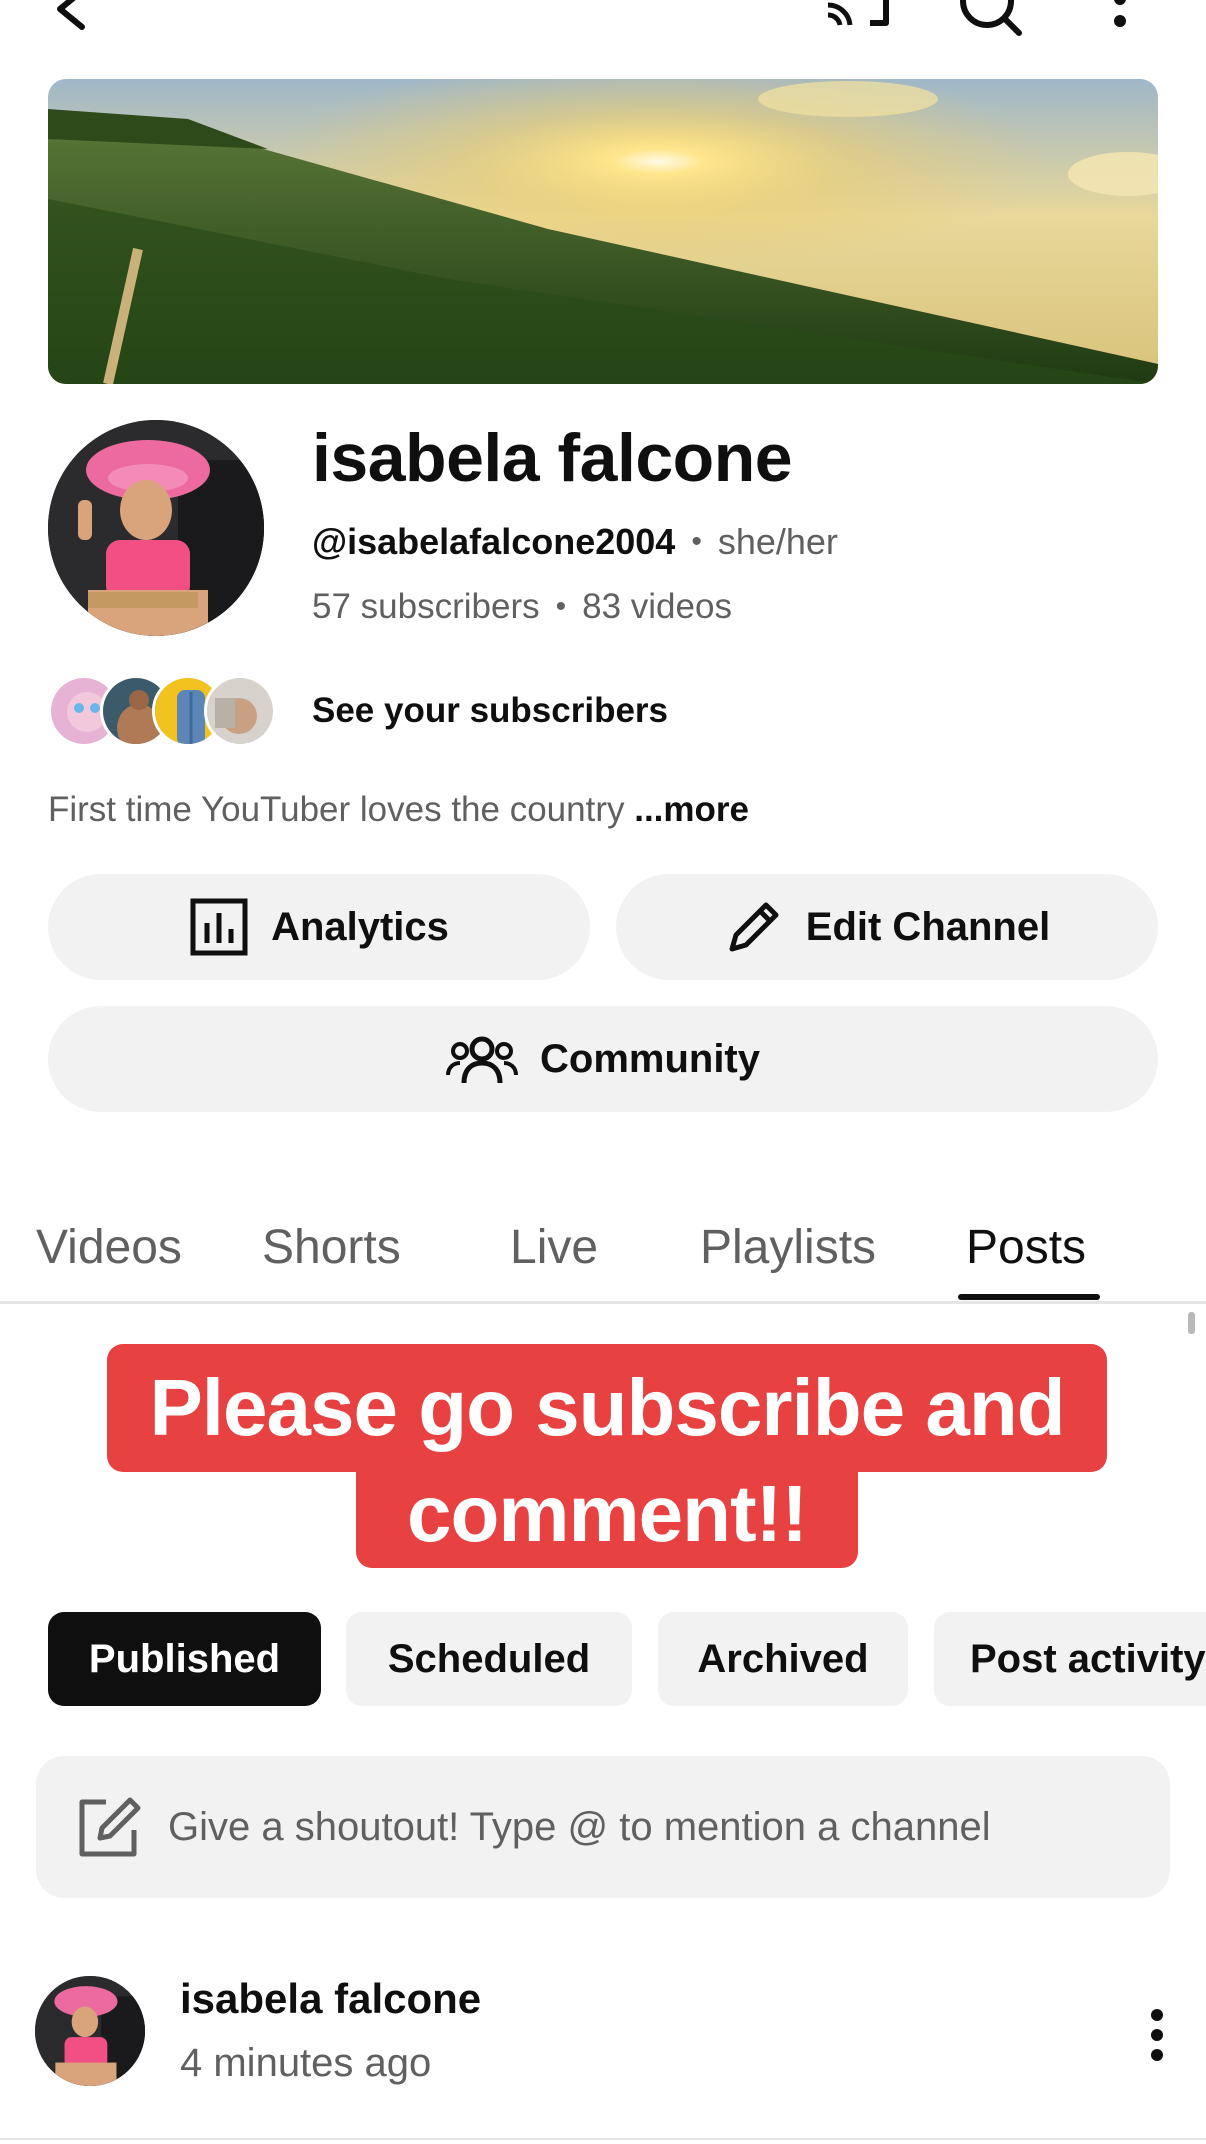 The image size is (1206, 2144). I want to click on top-app-bar, so click(603, 30).